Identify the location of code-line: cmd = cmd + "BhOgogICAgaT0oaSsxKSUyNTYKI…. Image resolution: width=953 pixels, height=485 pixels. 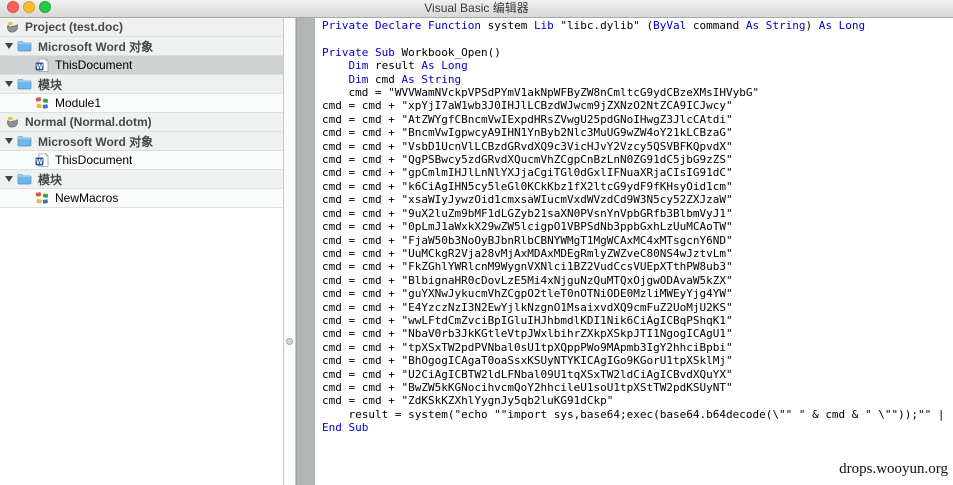
(527, 361).